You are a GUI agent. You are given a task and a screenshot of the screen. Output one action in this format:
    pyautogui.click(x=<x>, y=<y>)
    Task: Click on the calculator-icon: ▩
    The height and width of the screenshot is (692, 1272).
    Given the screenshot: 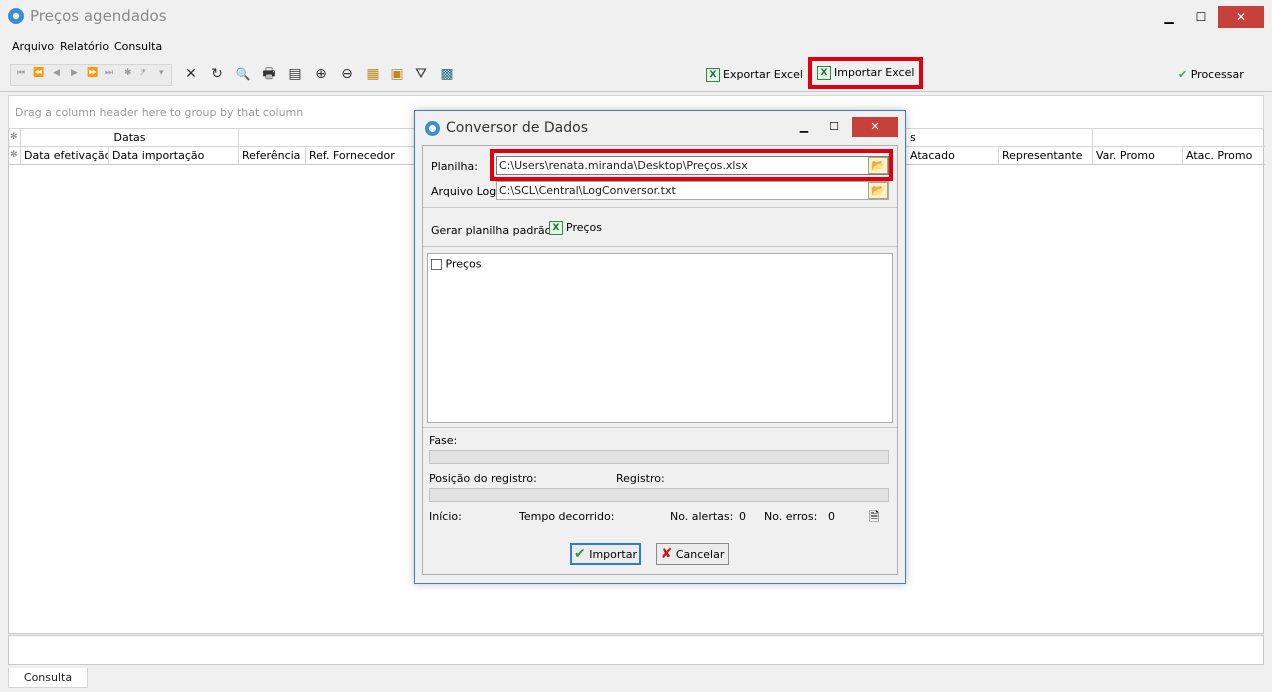 What is the action you would take?
    pyautogui.click(x=447, y=74)
    